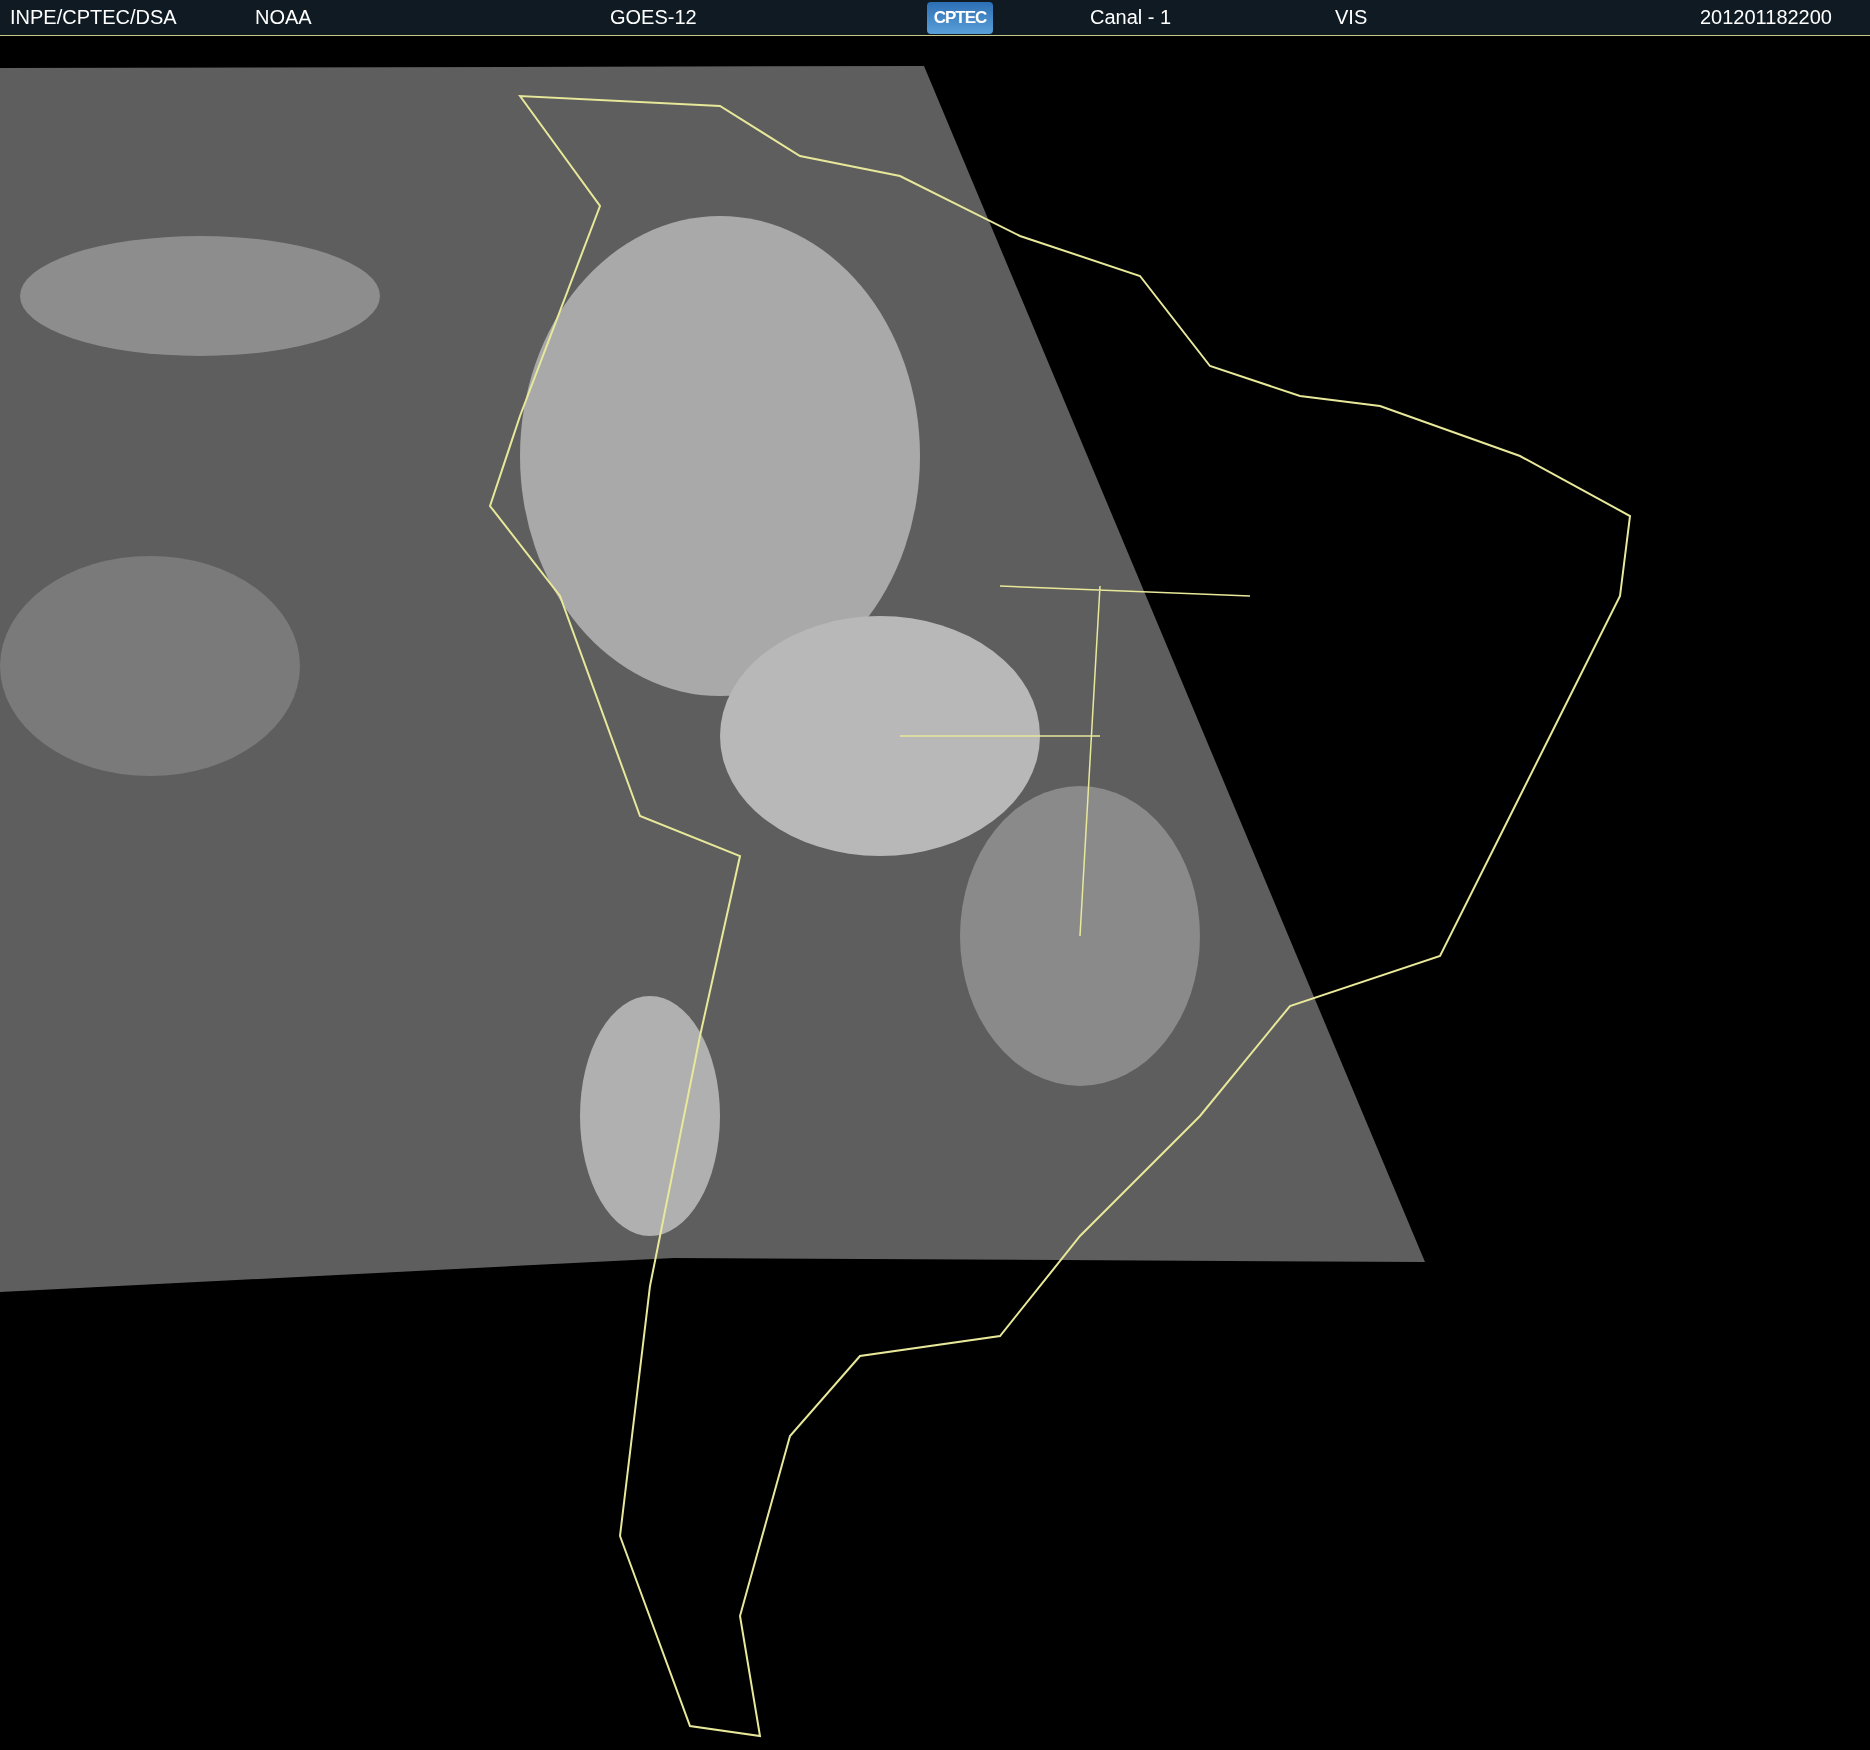 This screenshot has width=1870, height=1750. Describe the element at coordinates (93, 17) in the screenshot. I see `header-label: INPE/CPTEC/DSA` at that location.